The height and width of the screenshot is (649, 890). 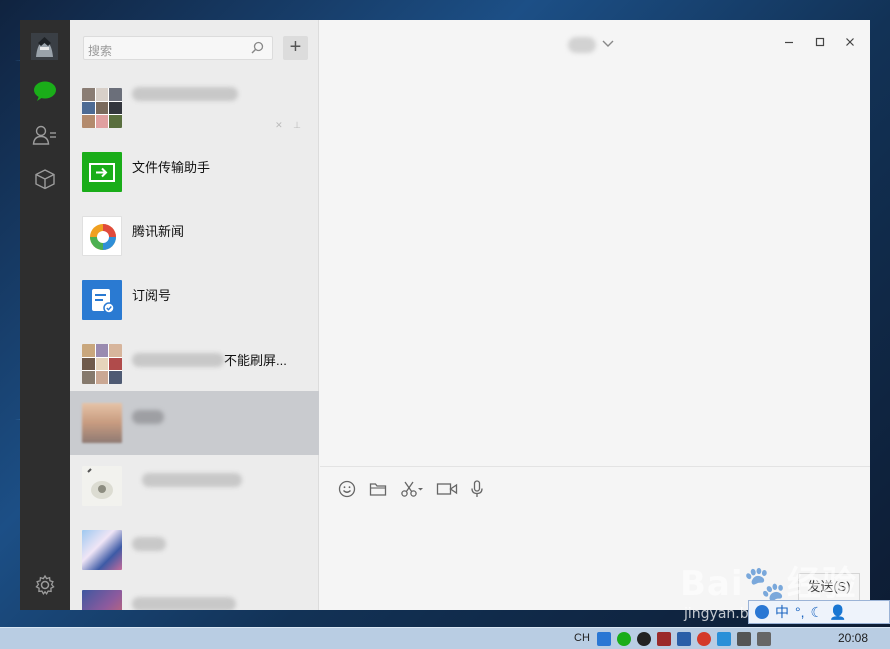 What do you see at coordinates (100, 51) in the screenshot?
I see `search-placeholder: 搜索` at bounding box center [100, 51].